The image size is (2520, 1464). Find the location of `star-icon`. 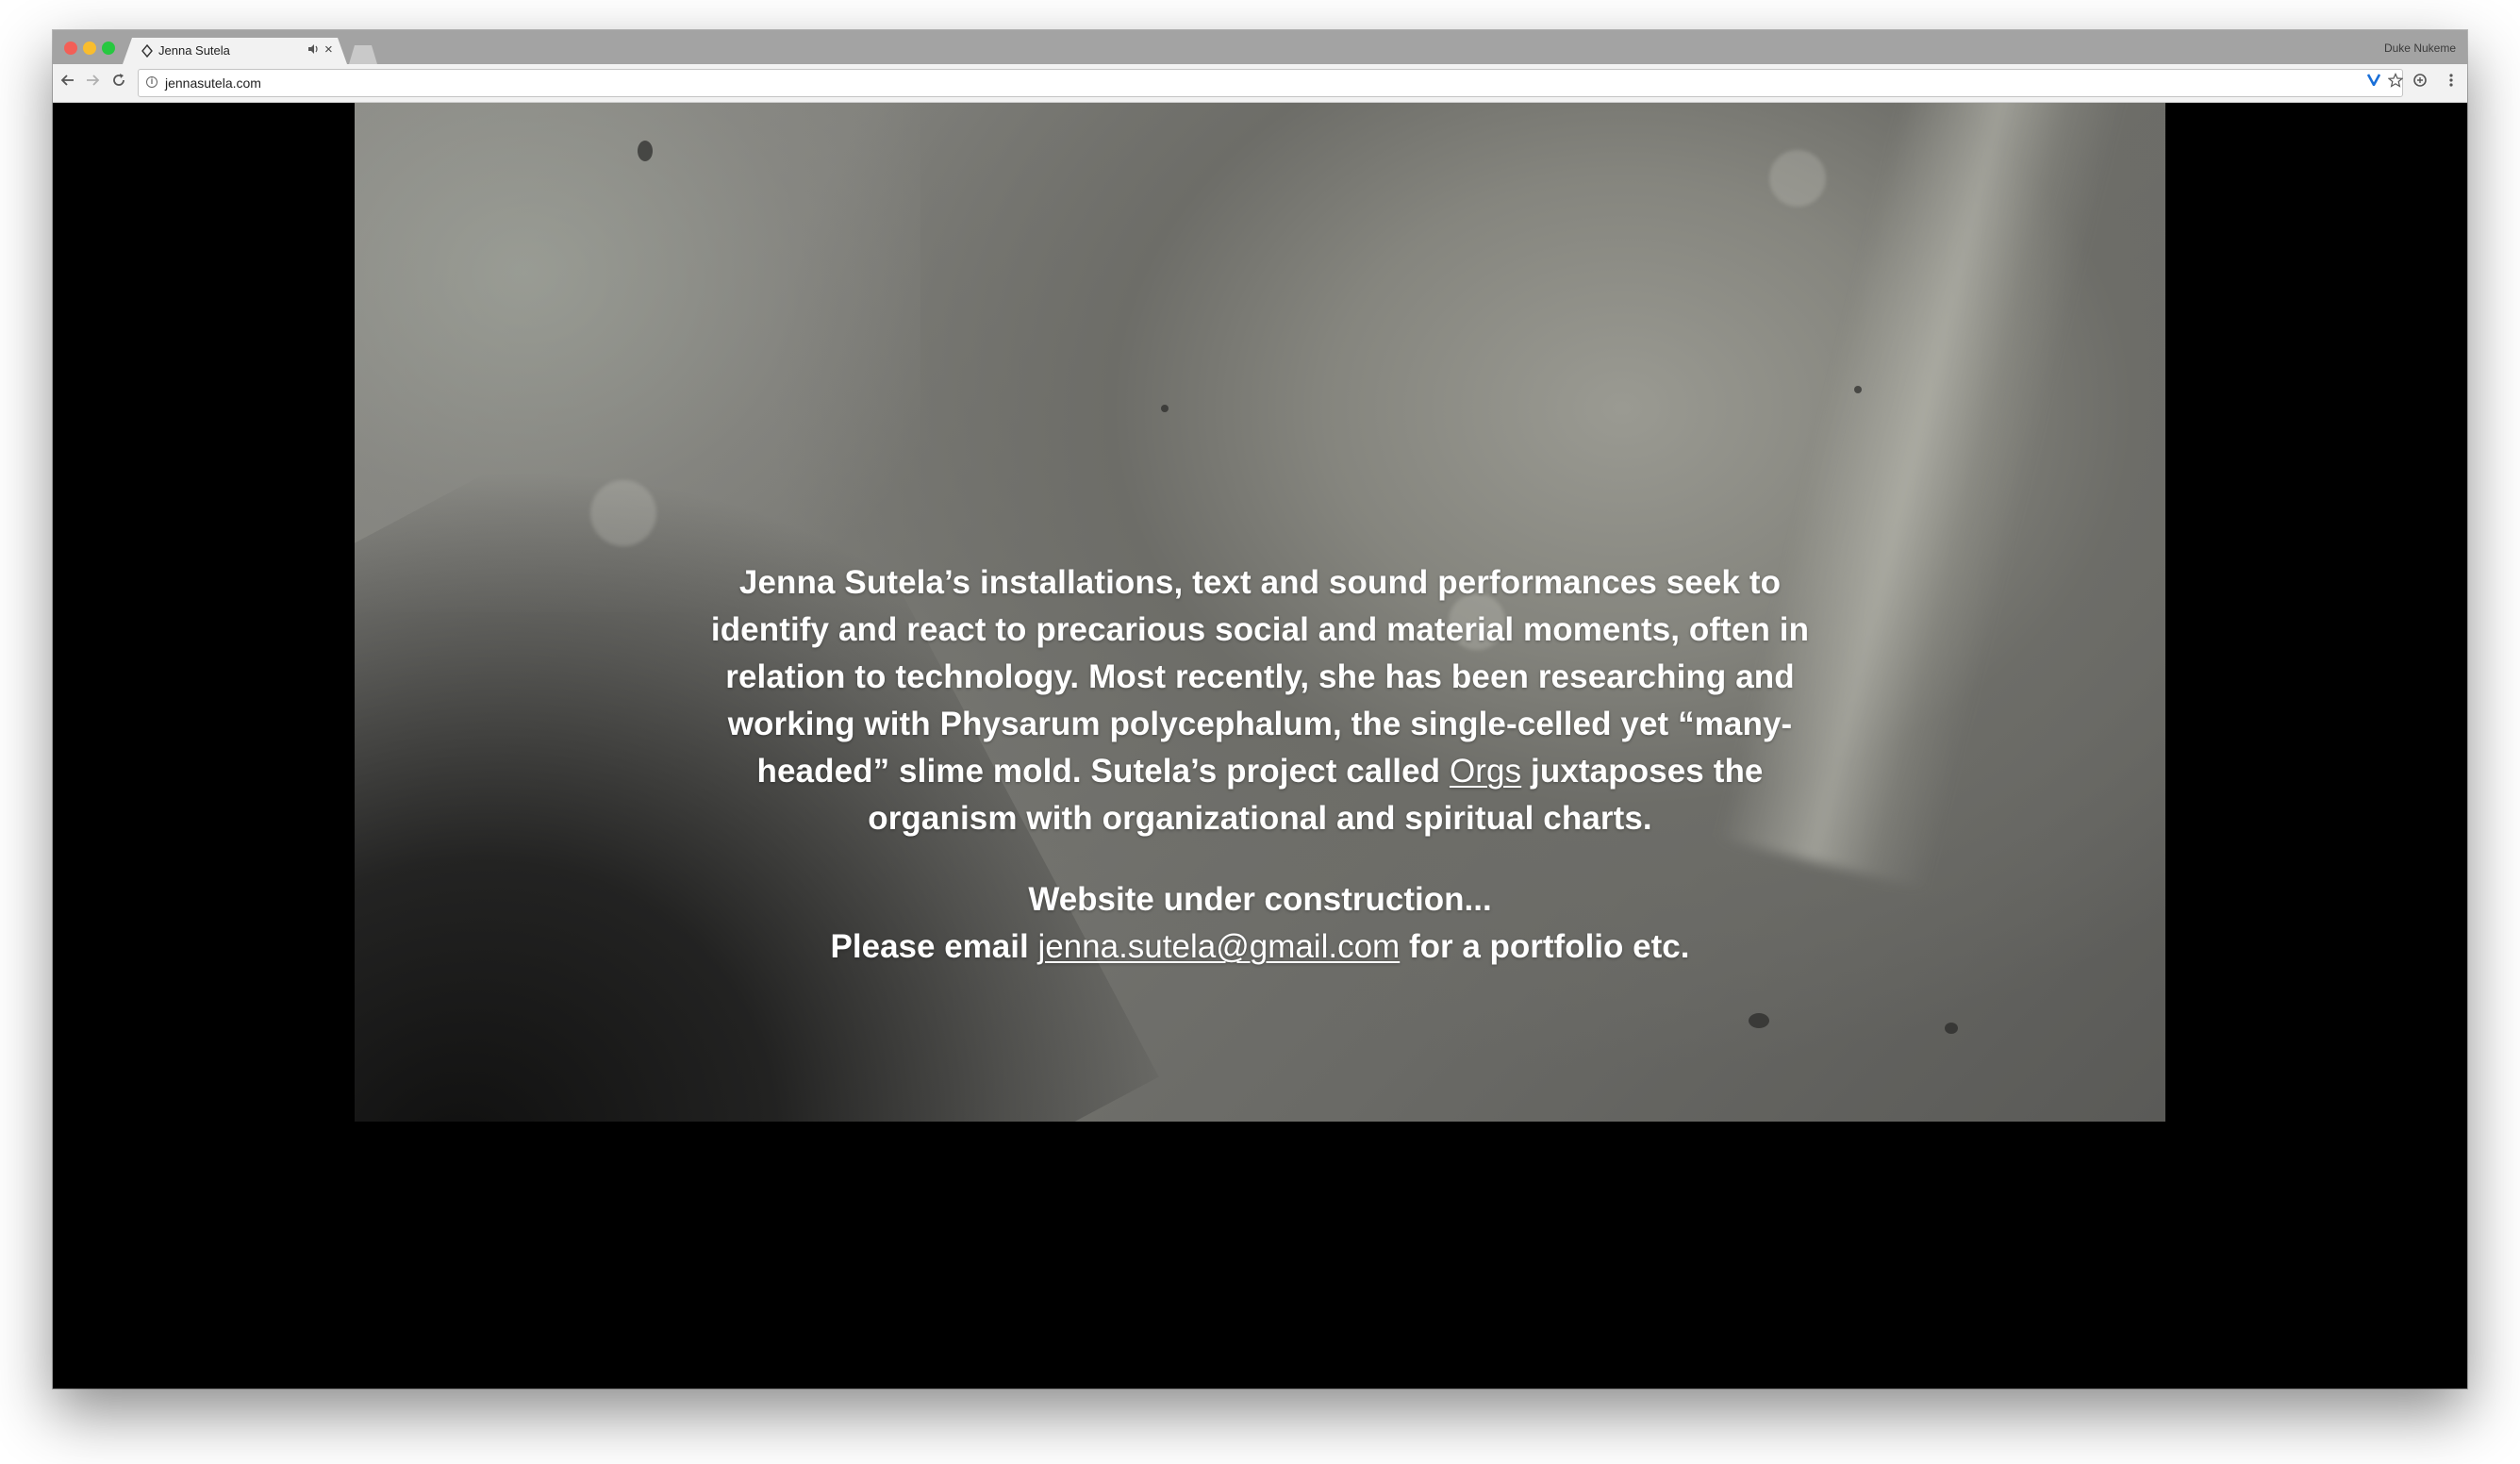

star-icon is located at coordinates (2396, 83).